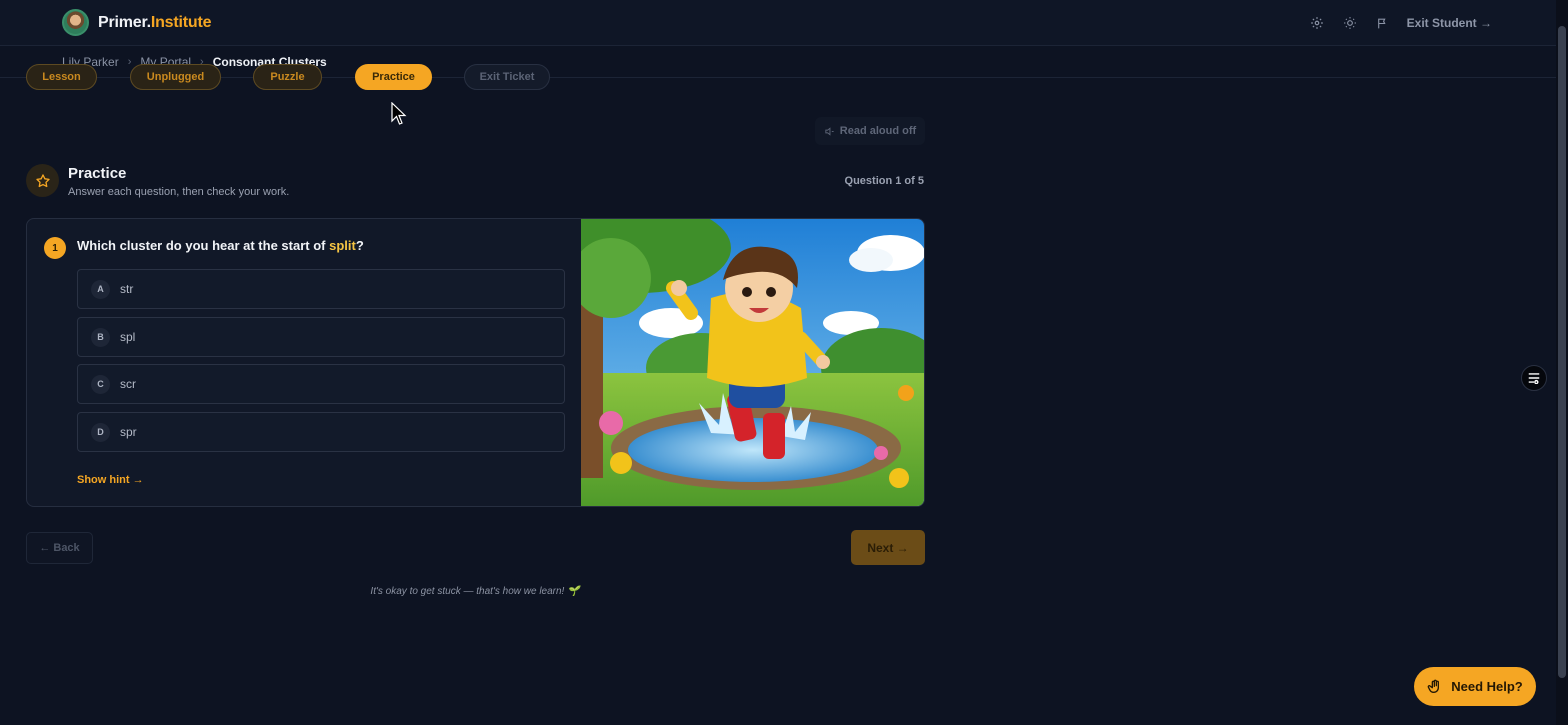 The width and height of the screenshot is (1568, 725). I want to click on option-text: str, so click(127, 289).